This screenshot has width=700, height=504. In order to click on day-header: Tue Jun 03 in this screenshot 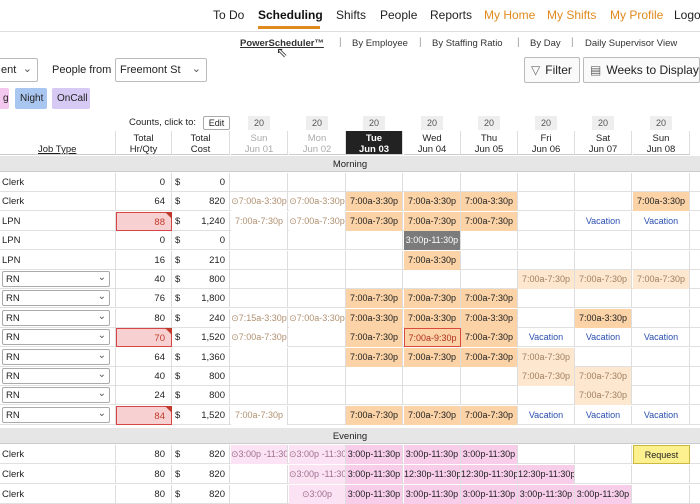, I will do `click(374, 143)`.